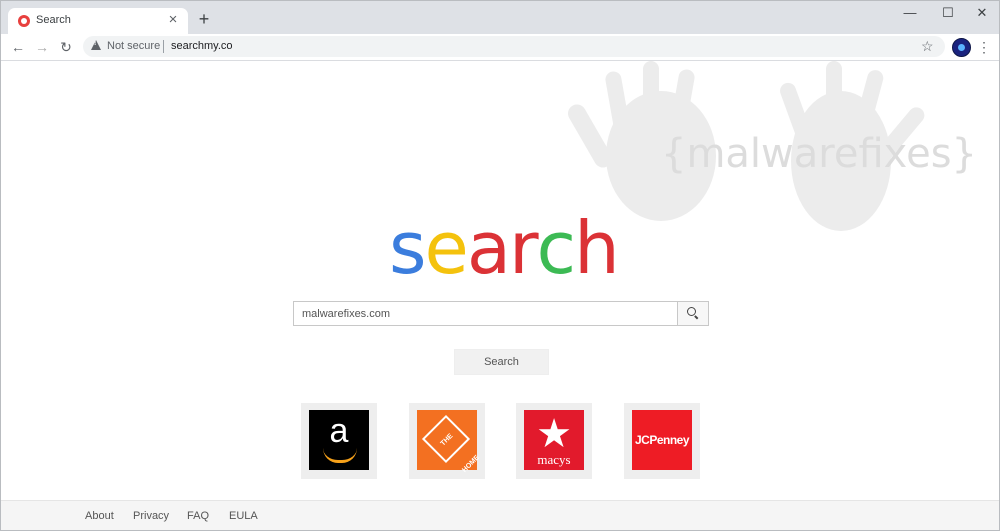 Image resolution: width=1000 pixels, height=531 pixels. I want to click on macys-logo-text: macys, so click(554, 459).